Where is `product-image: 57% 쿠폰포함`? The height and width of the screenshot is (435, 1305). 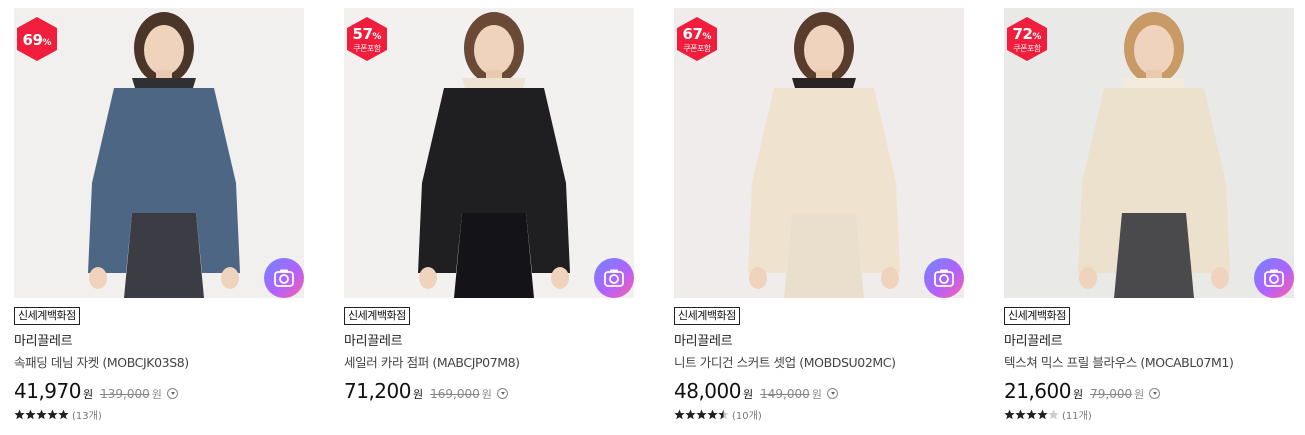
product-image: 57% 쿠폰포함 is located at coordinates (489, 153).